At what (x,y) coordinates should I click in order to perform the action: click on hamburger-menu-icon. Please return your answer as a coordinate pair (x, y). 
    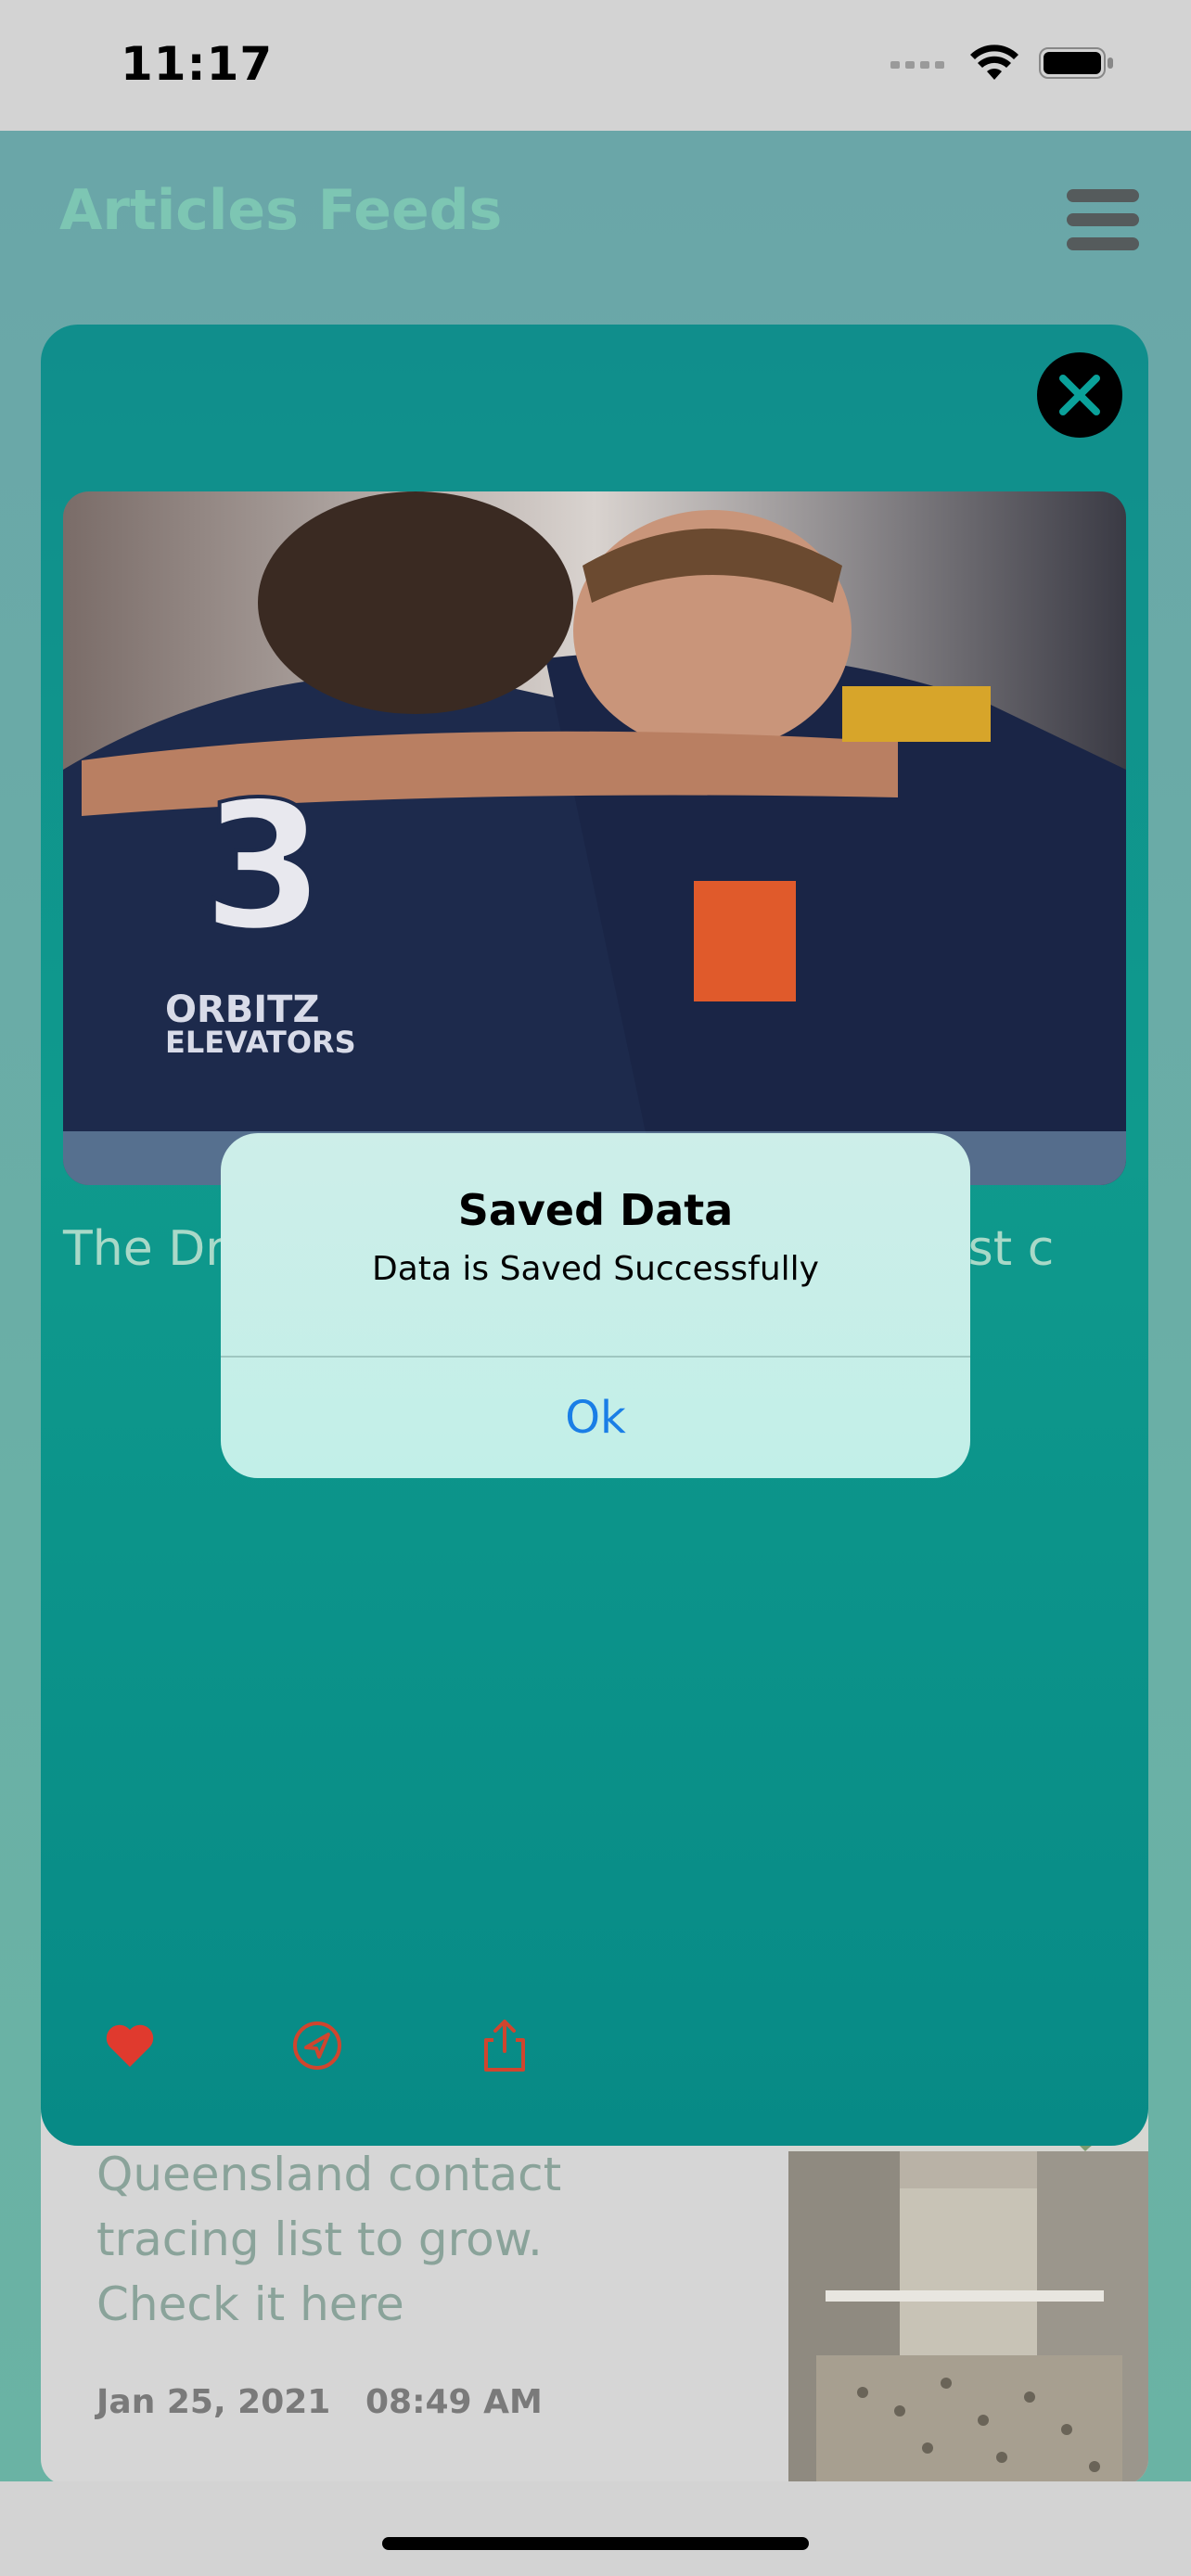
    Looking at the image, I should click on (1104, 221).